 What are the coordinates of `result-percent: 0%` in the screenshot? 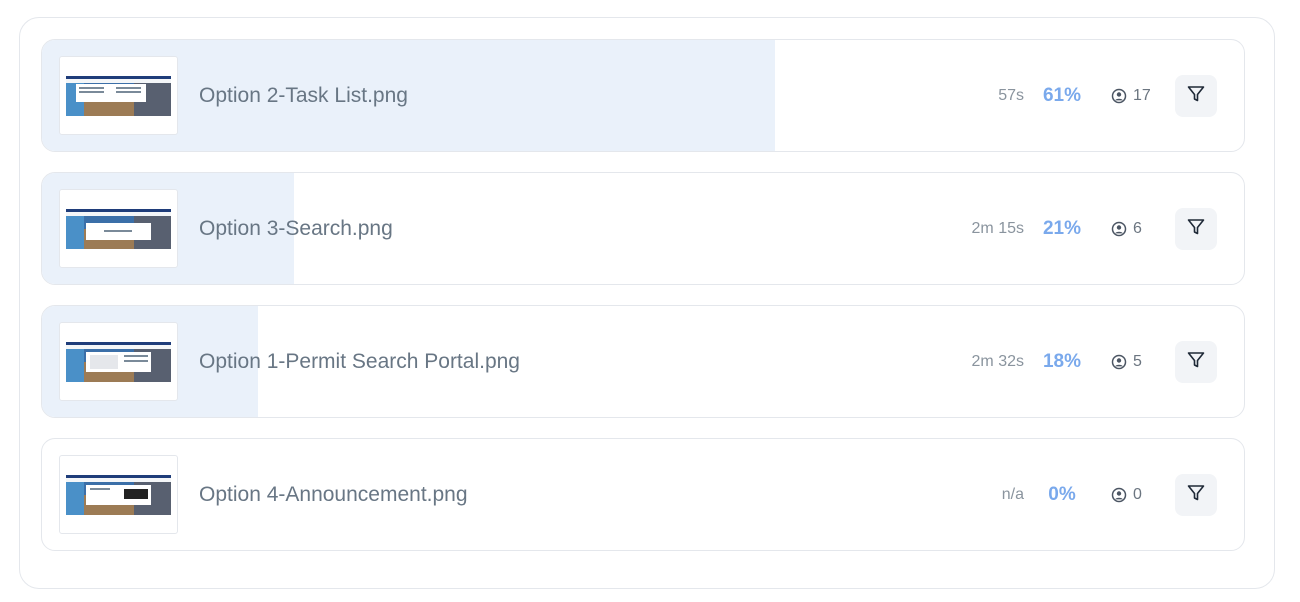 It's located at (1062, 494).